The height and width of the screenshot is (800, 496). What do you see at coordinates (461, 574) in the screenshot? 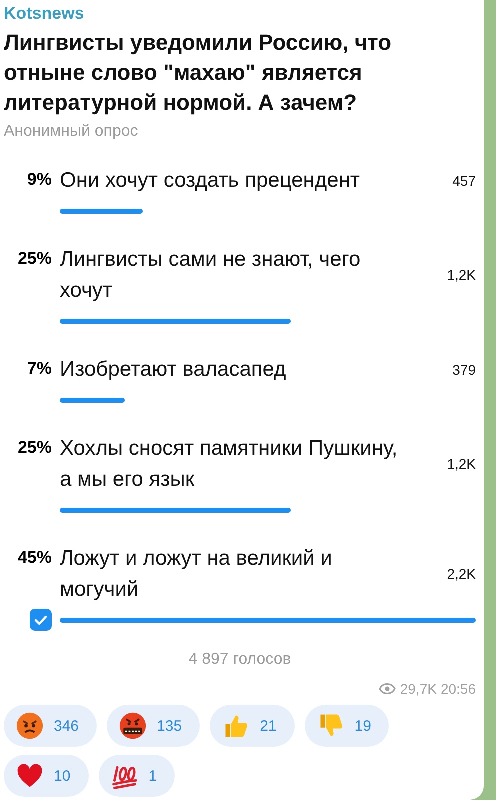
I see `option-votes: 2,2K` at bounding box center [461, 574].